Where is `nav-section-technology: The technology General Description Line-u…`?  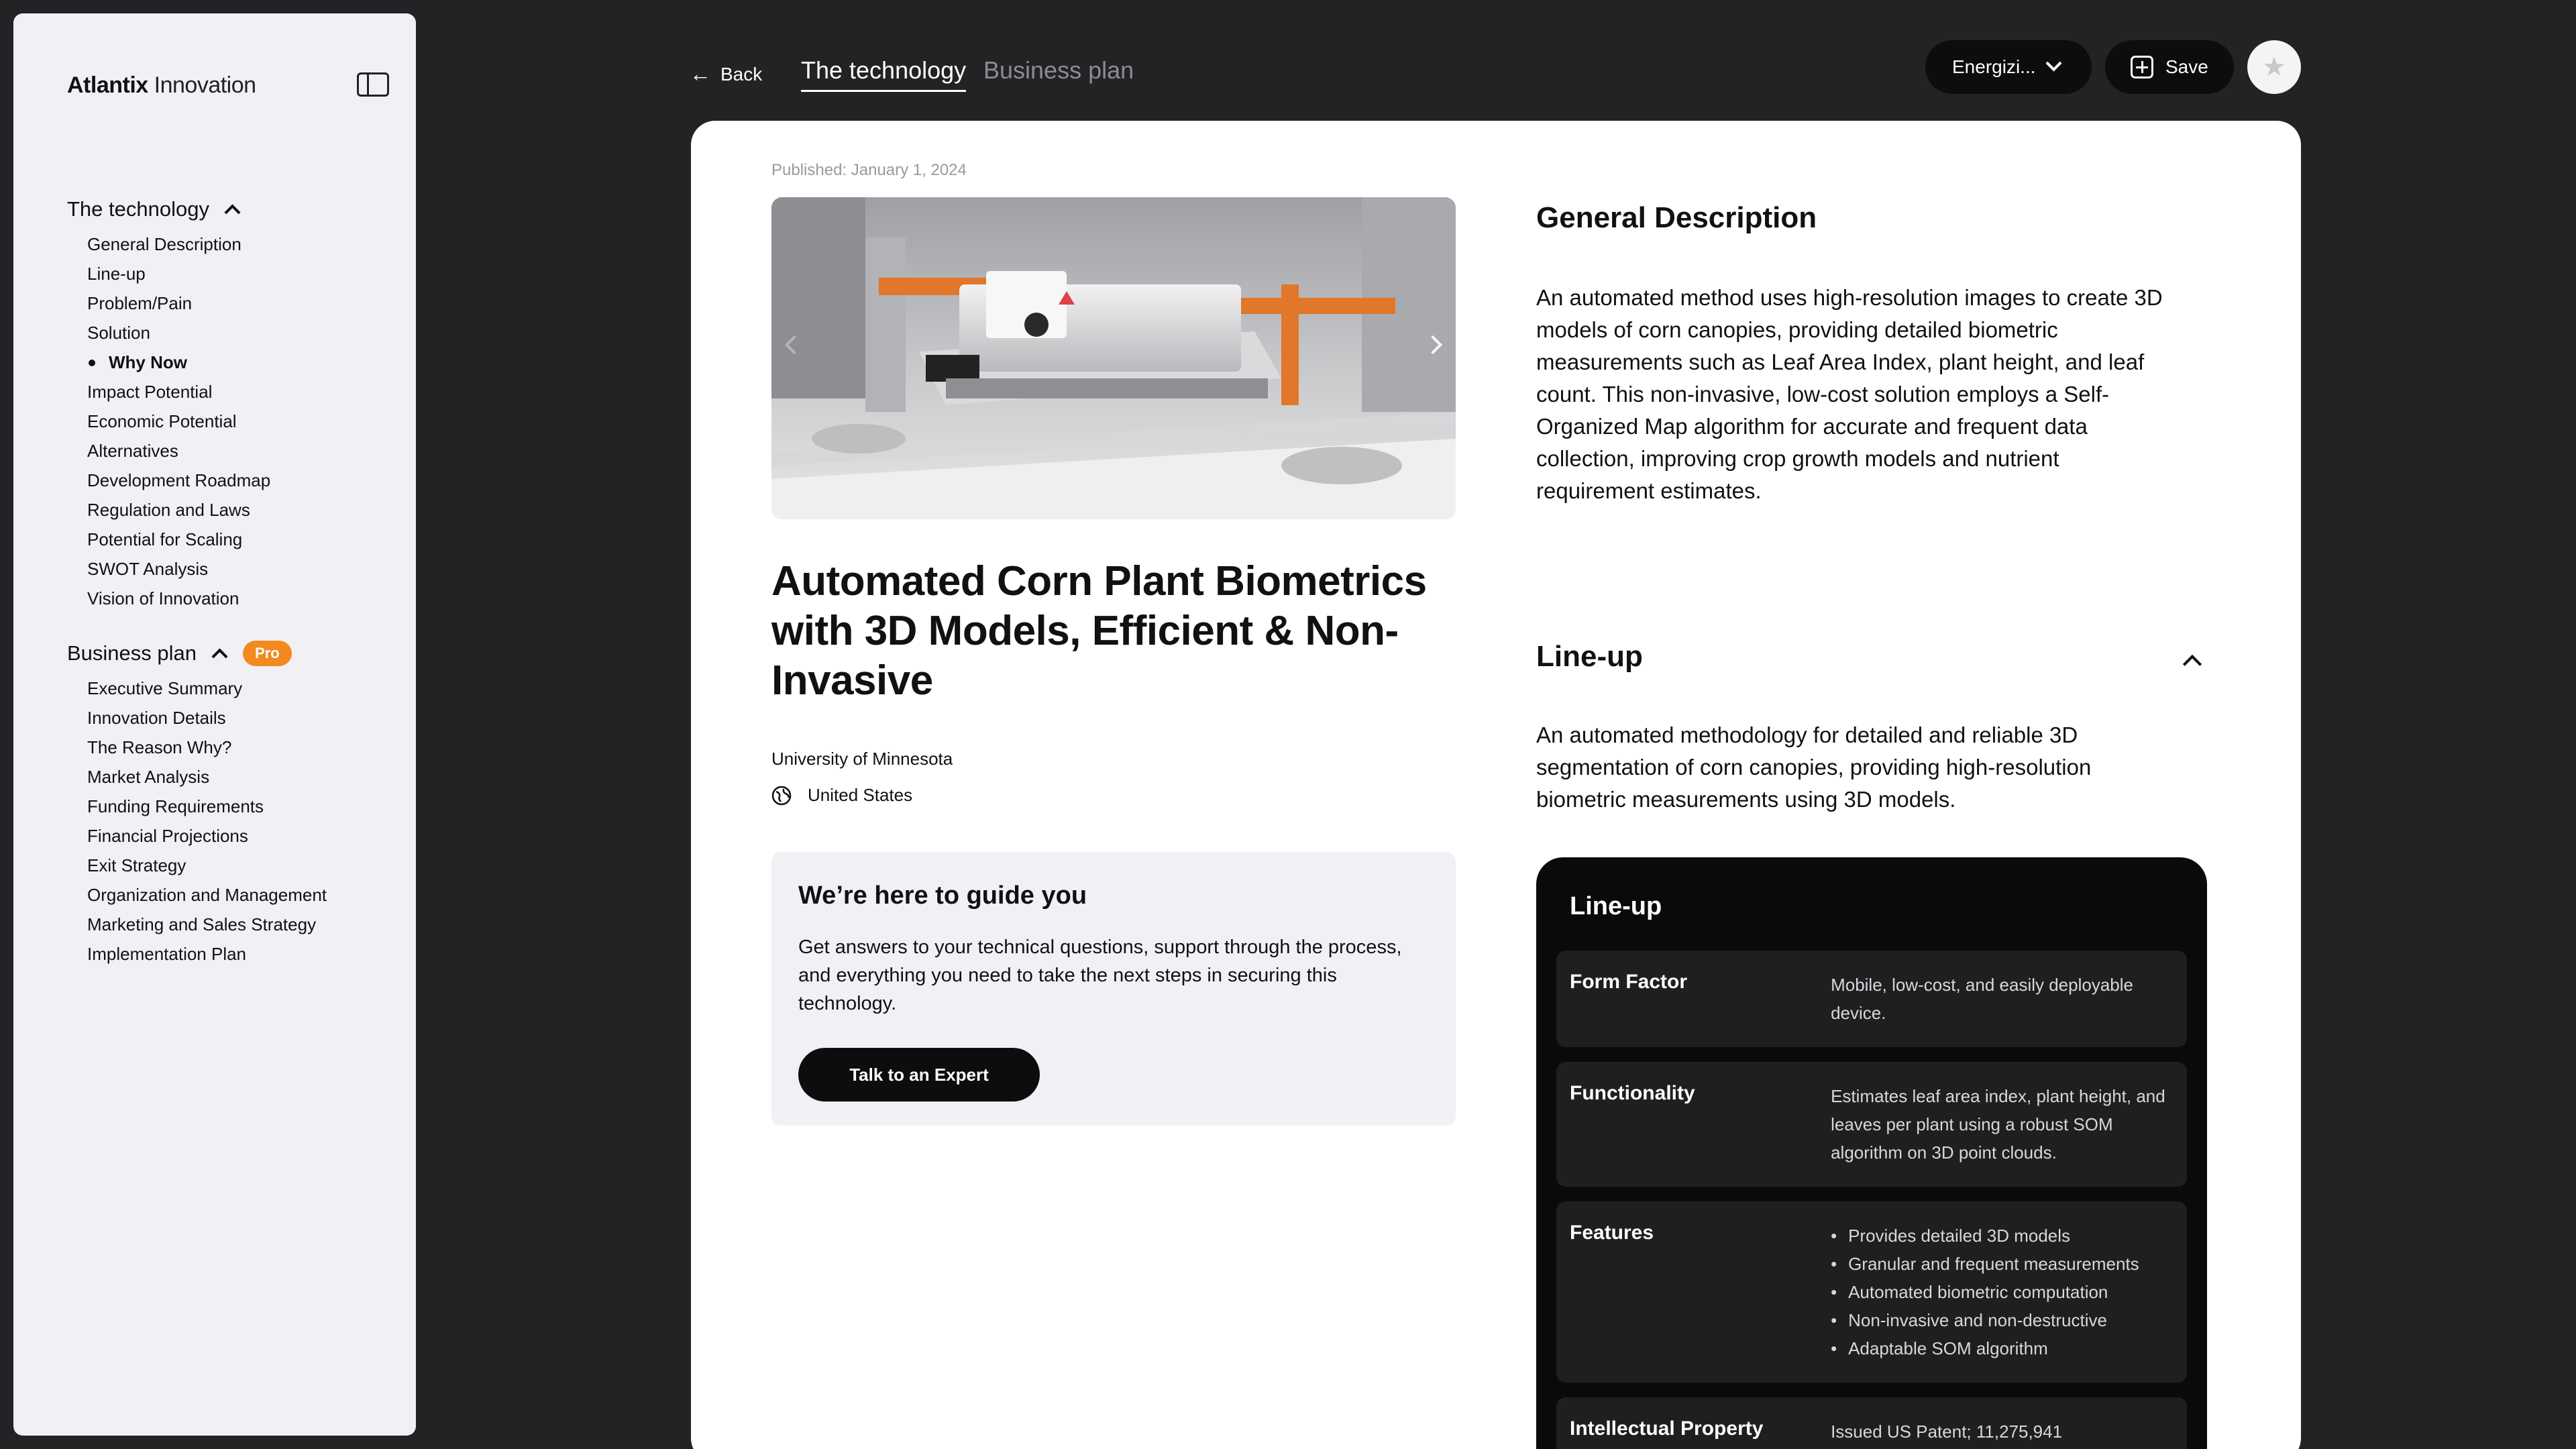 nav-section-technology: The technology General Description Line-u… is located at coordinates (168, 403).